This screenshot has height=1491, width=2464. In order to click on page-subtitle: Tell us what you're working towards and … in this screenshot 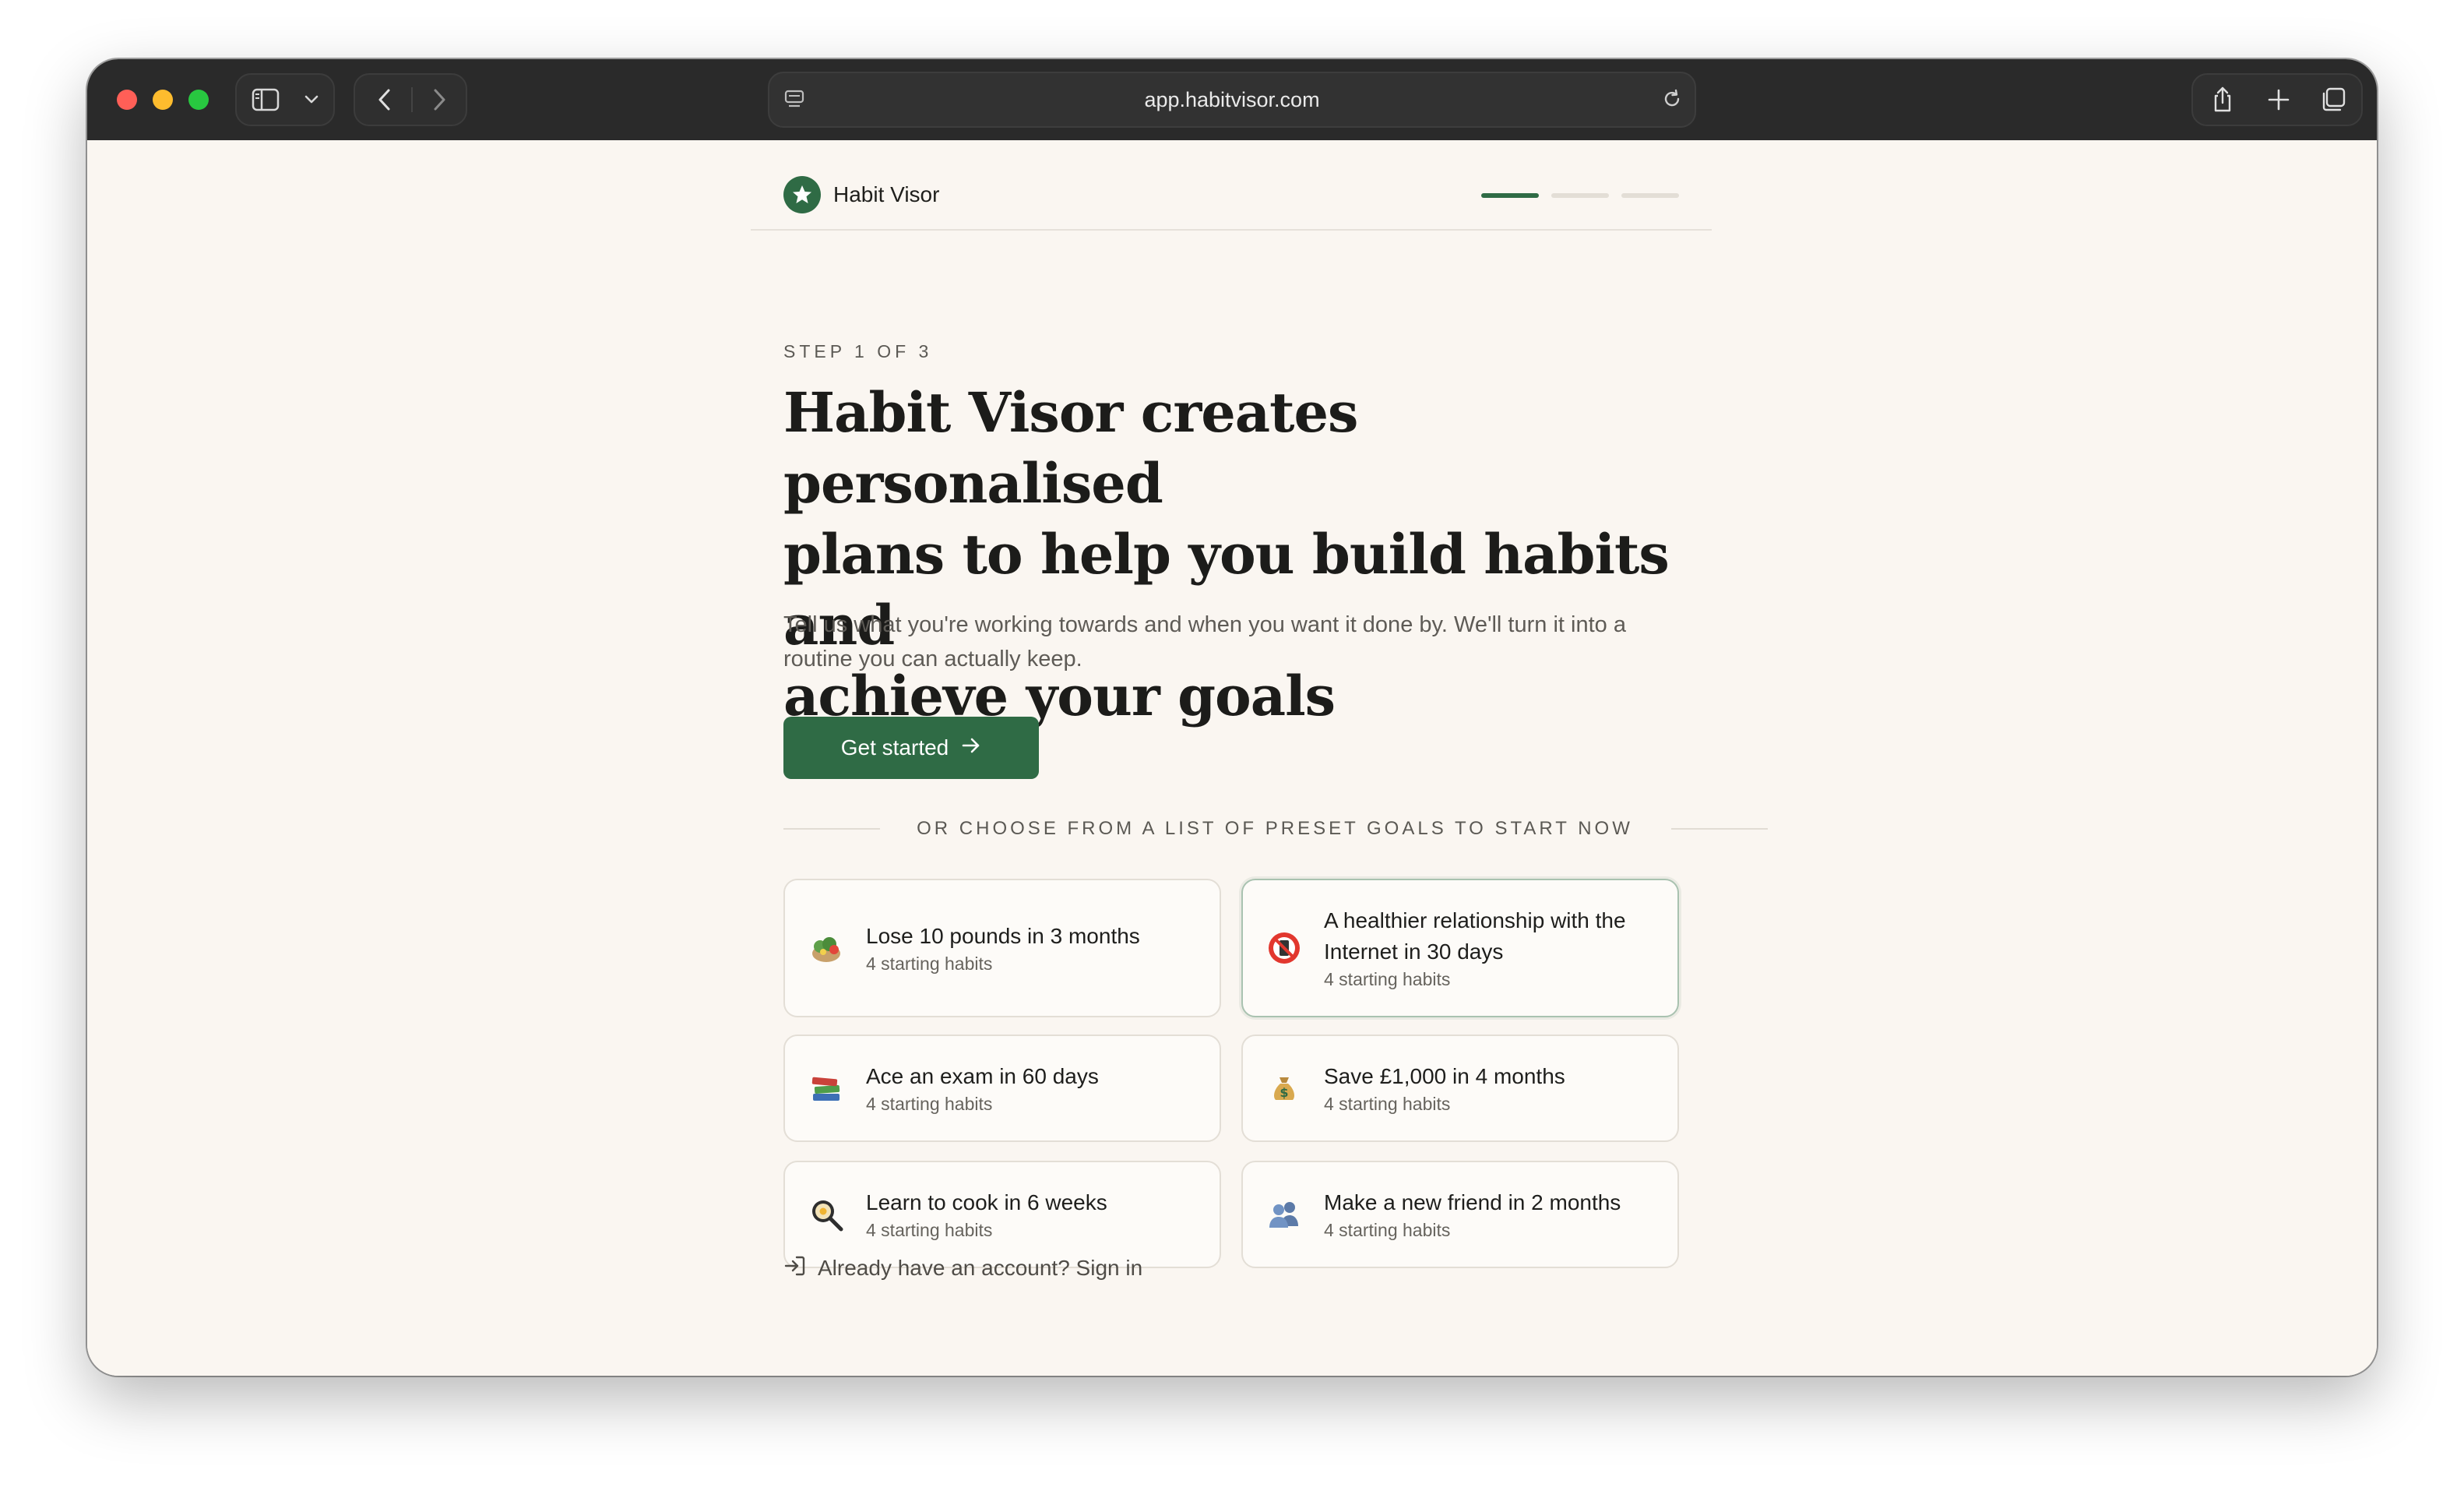, I will do `click(1231, 642)`.